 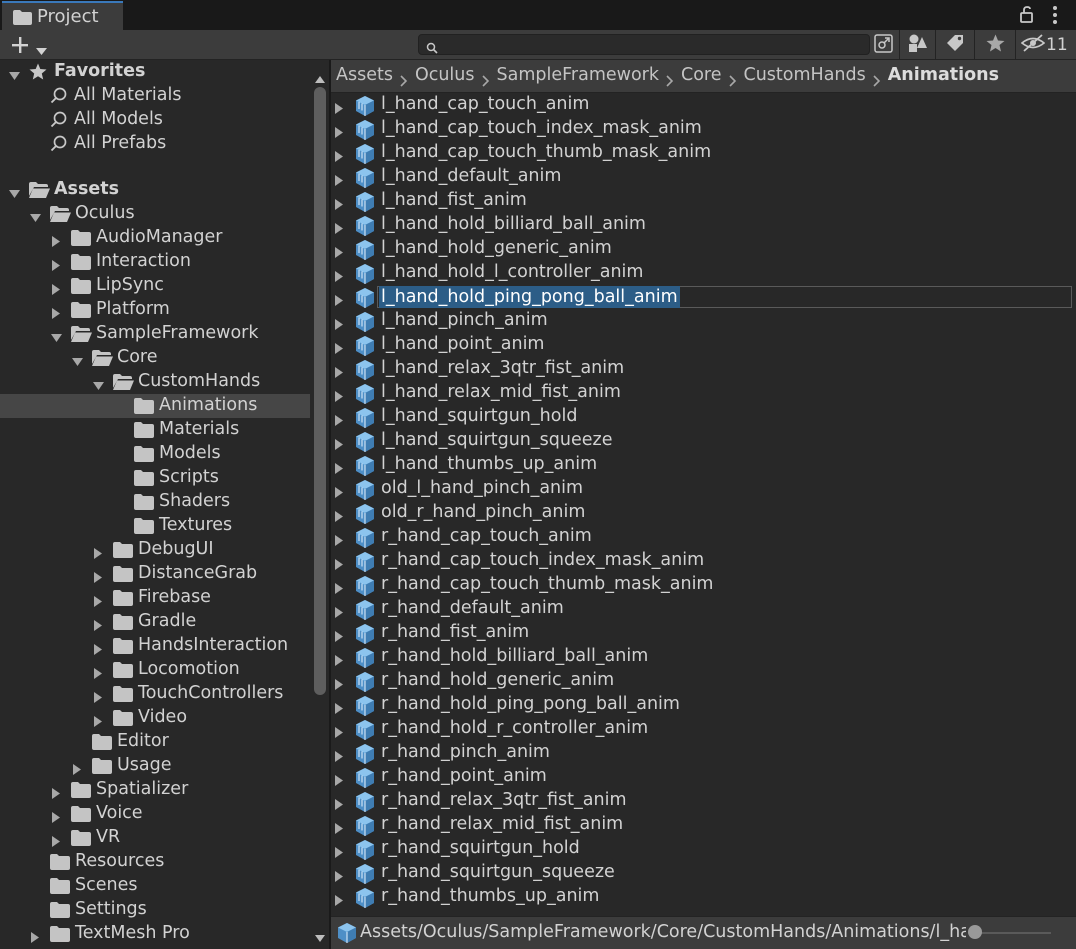 What do you see at coordinates (703, 729) in the screenshot?
I see `asset-row-r-hand-hold-r-controller-anim: r_hand_hold_r_controller_anim` at bounding box center [703, 729].